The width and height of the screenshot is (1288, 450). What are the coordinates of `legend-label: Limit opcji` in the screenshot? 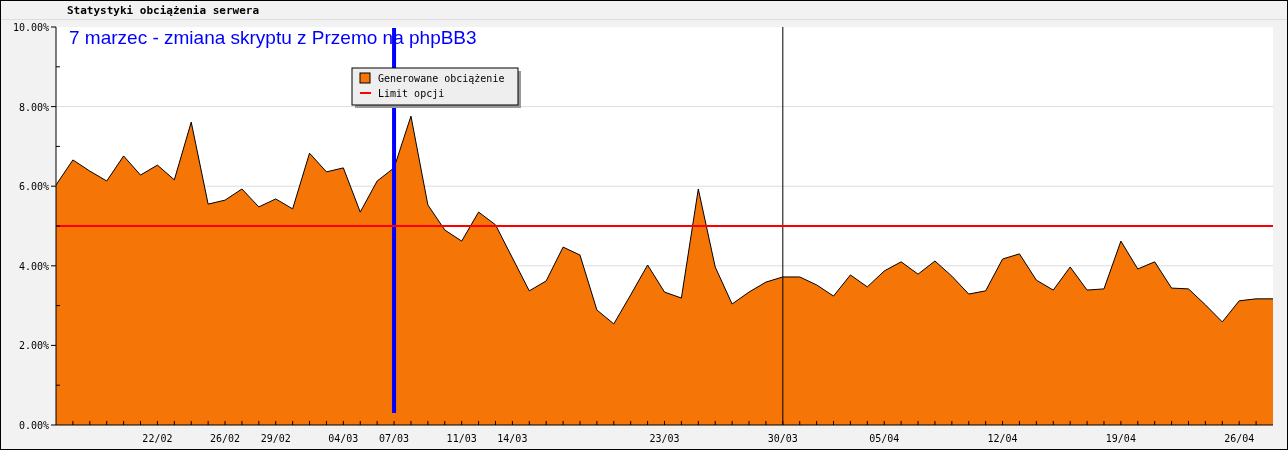 It's located at (411, 93).